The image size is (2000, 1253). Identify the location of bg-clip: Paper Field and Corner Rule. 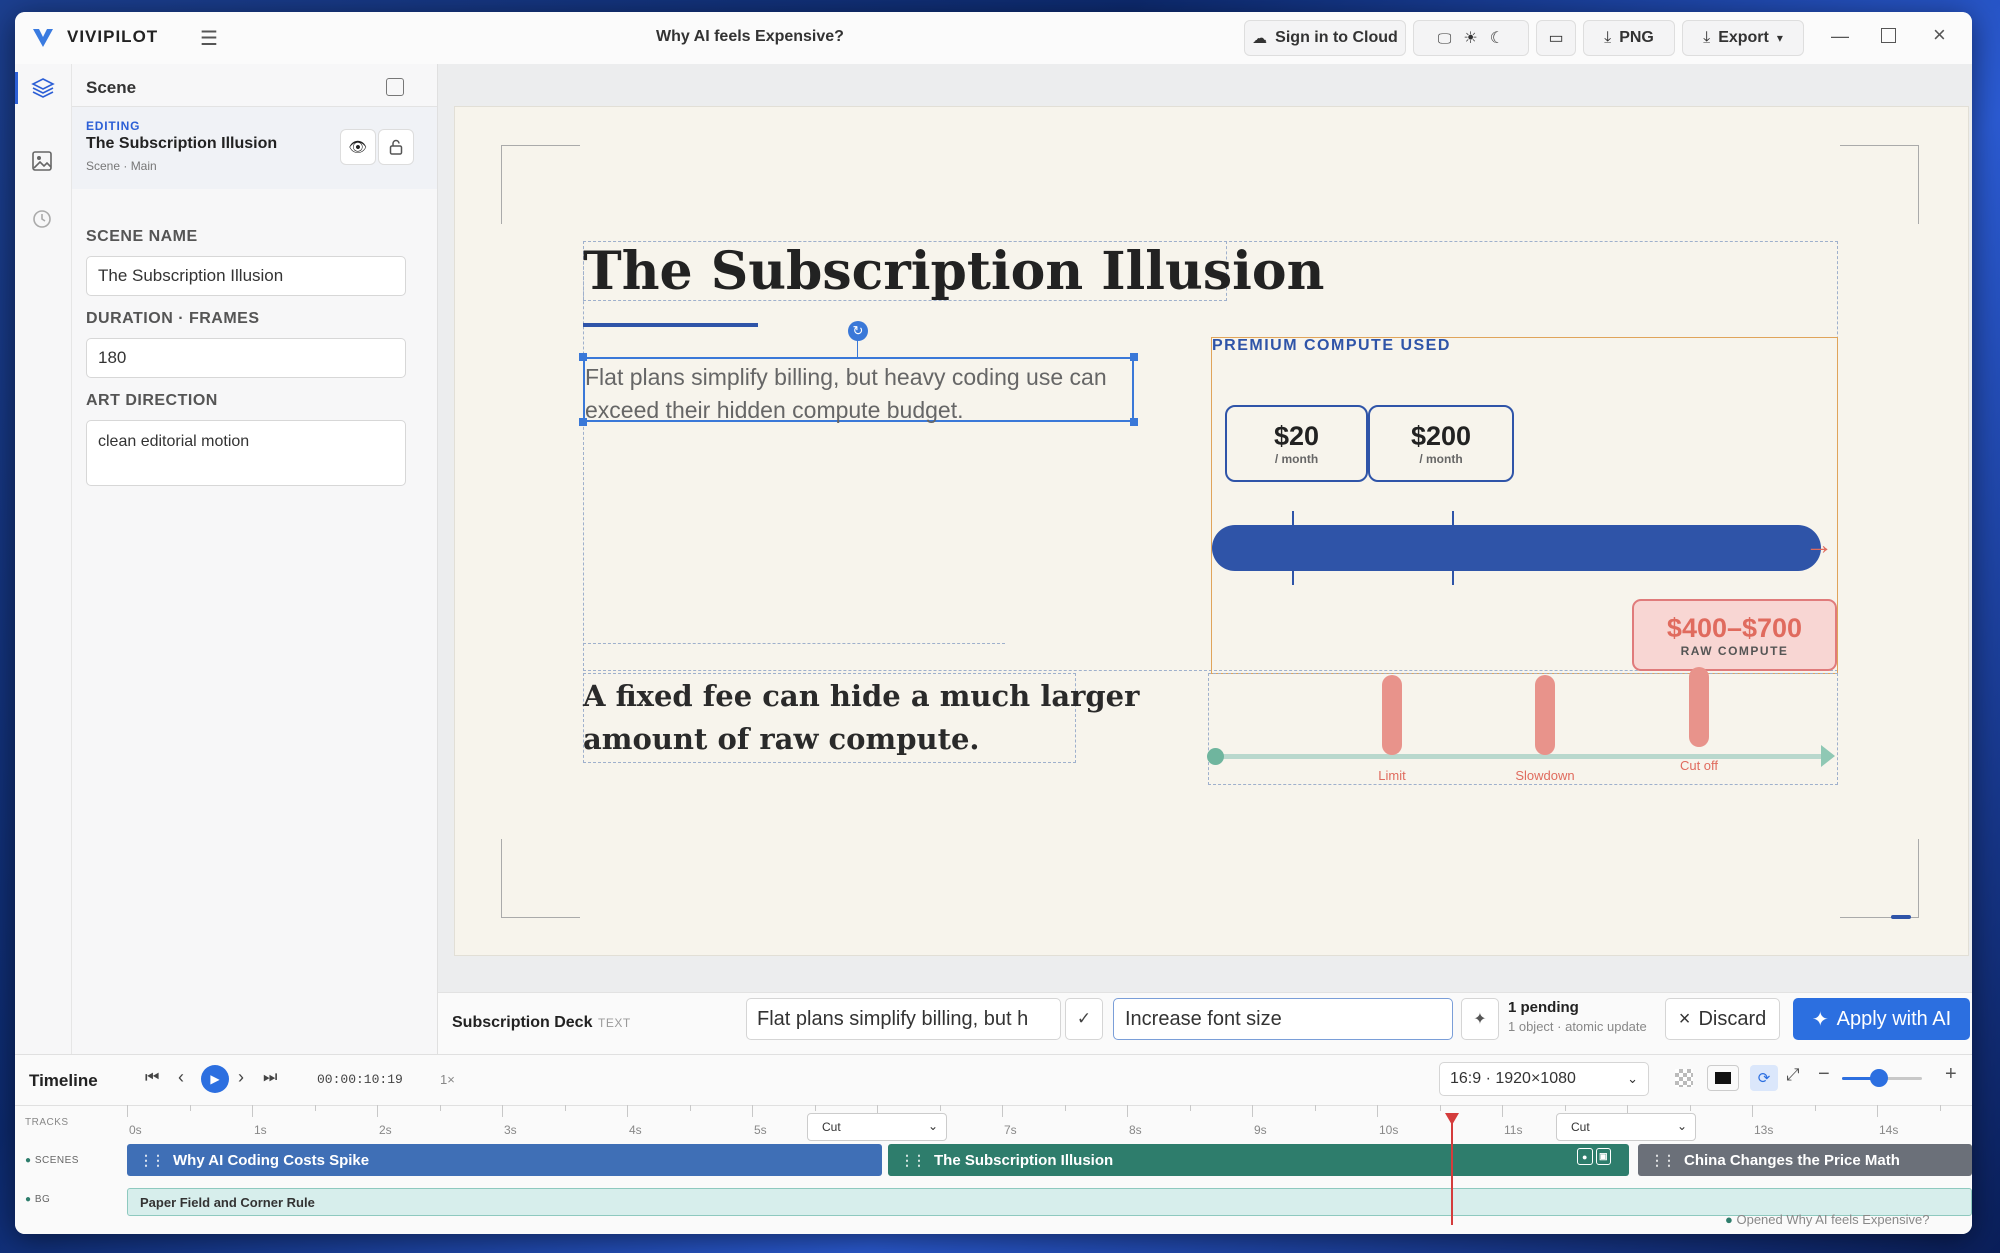
(1049, 1202).